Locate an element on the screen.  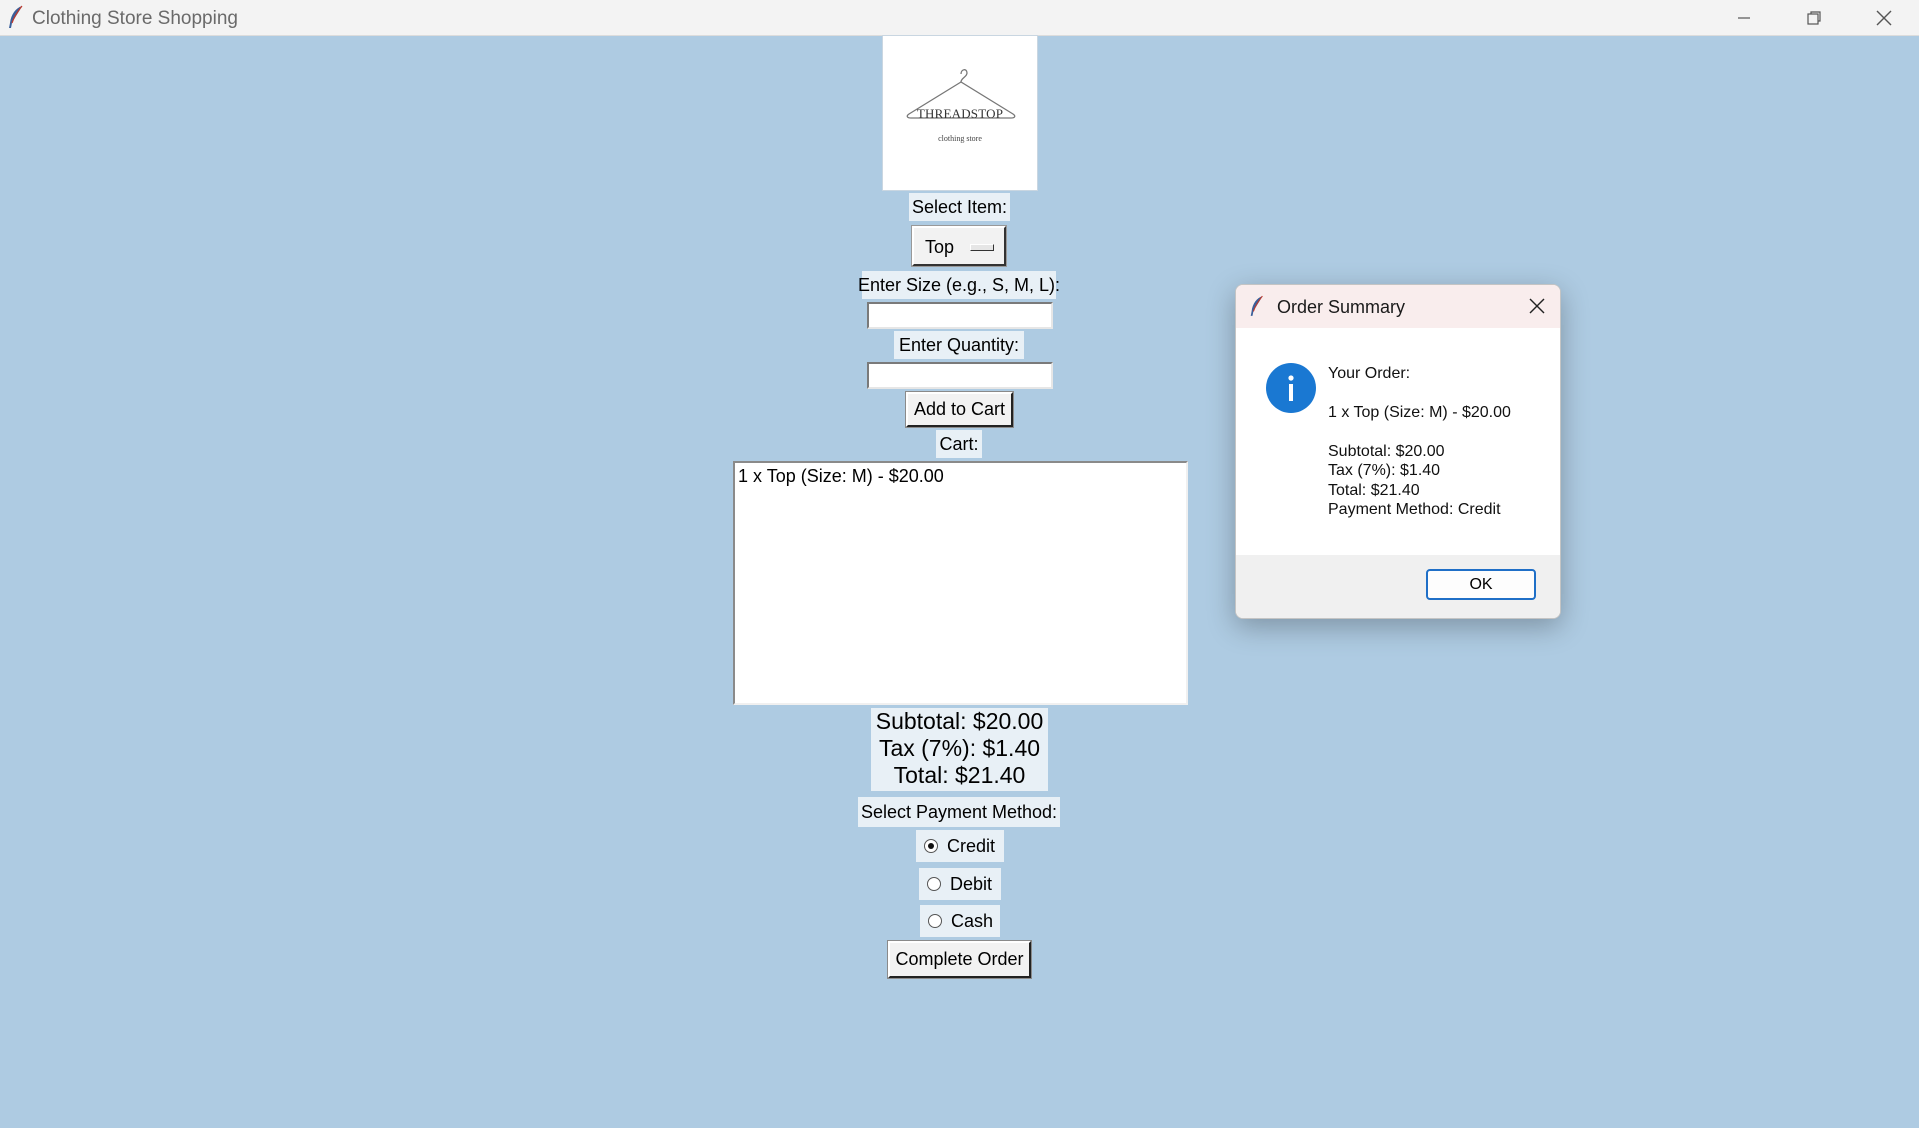
dialog-tax: Tax (7%): $1.40 is located at coordinates (1384, 470).